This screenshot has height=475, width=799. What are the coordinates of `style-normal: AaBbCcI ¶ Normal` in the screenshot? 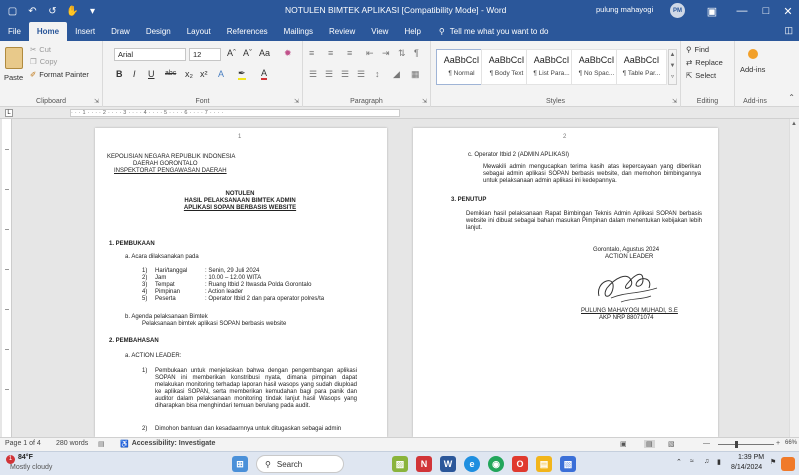 It's located at (461, 67).